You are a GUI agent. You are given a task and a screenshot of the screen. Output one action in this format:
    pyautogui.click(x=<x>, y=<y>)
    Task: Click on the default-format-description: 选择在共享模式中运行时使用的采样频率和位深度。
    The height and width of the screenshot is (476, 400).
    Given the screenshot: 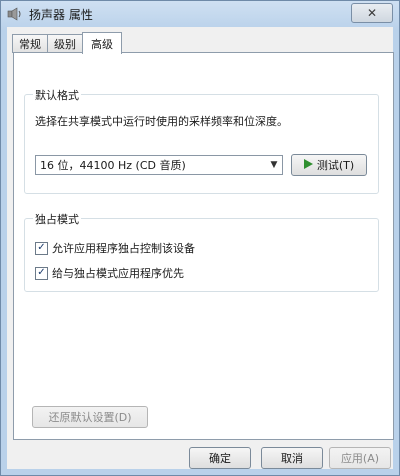 What is the action you would take?
    pyautogui.click(x=161, y=121)
    